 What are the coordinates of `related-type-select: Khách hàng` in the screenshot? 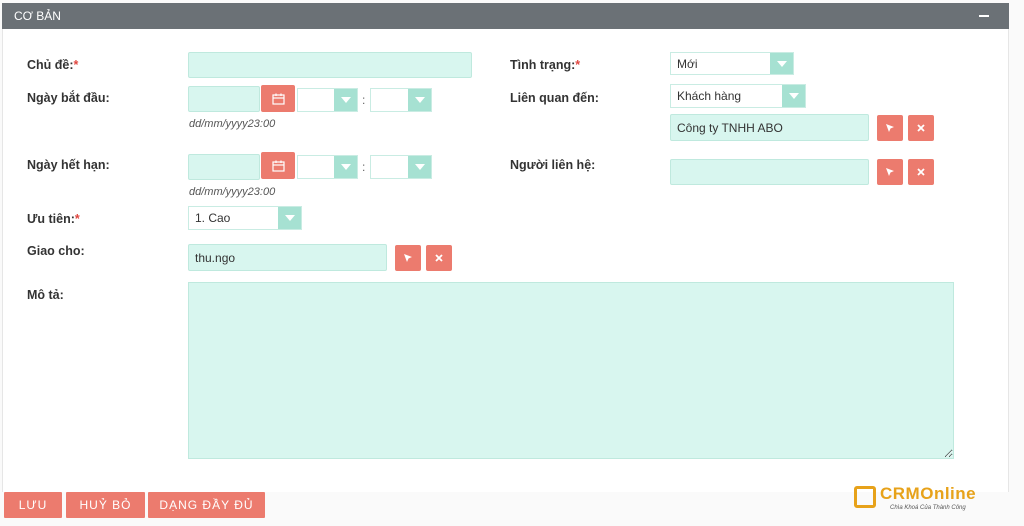 It's located at (738, 96).